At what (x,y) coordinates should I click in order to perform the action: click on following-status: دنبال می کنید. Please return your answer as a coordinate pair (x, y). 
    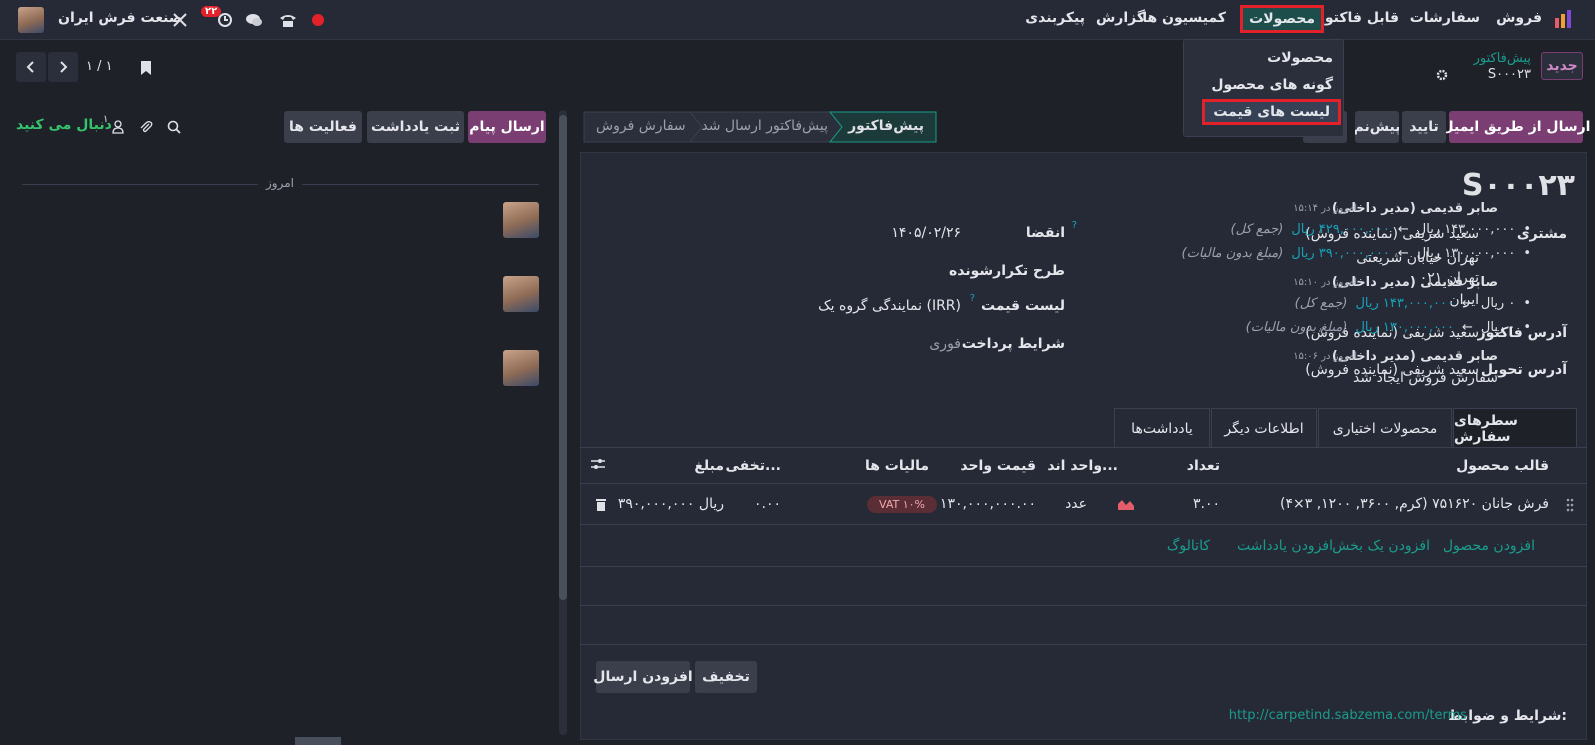
    Looking at the image, I should click on (64, 125).